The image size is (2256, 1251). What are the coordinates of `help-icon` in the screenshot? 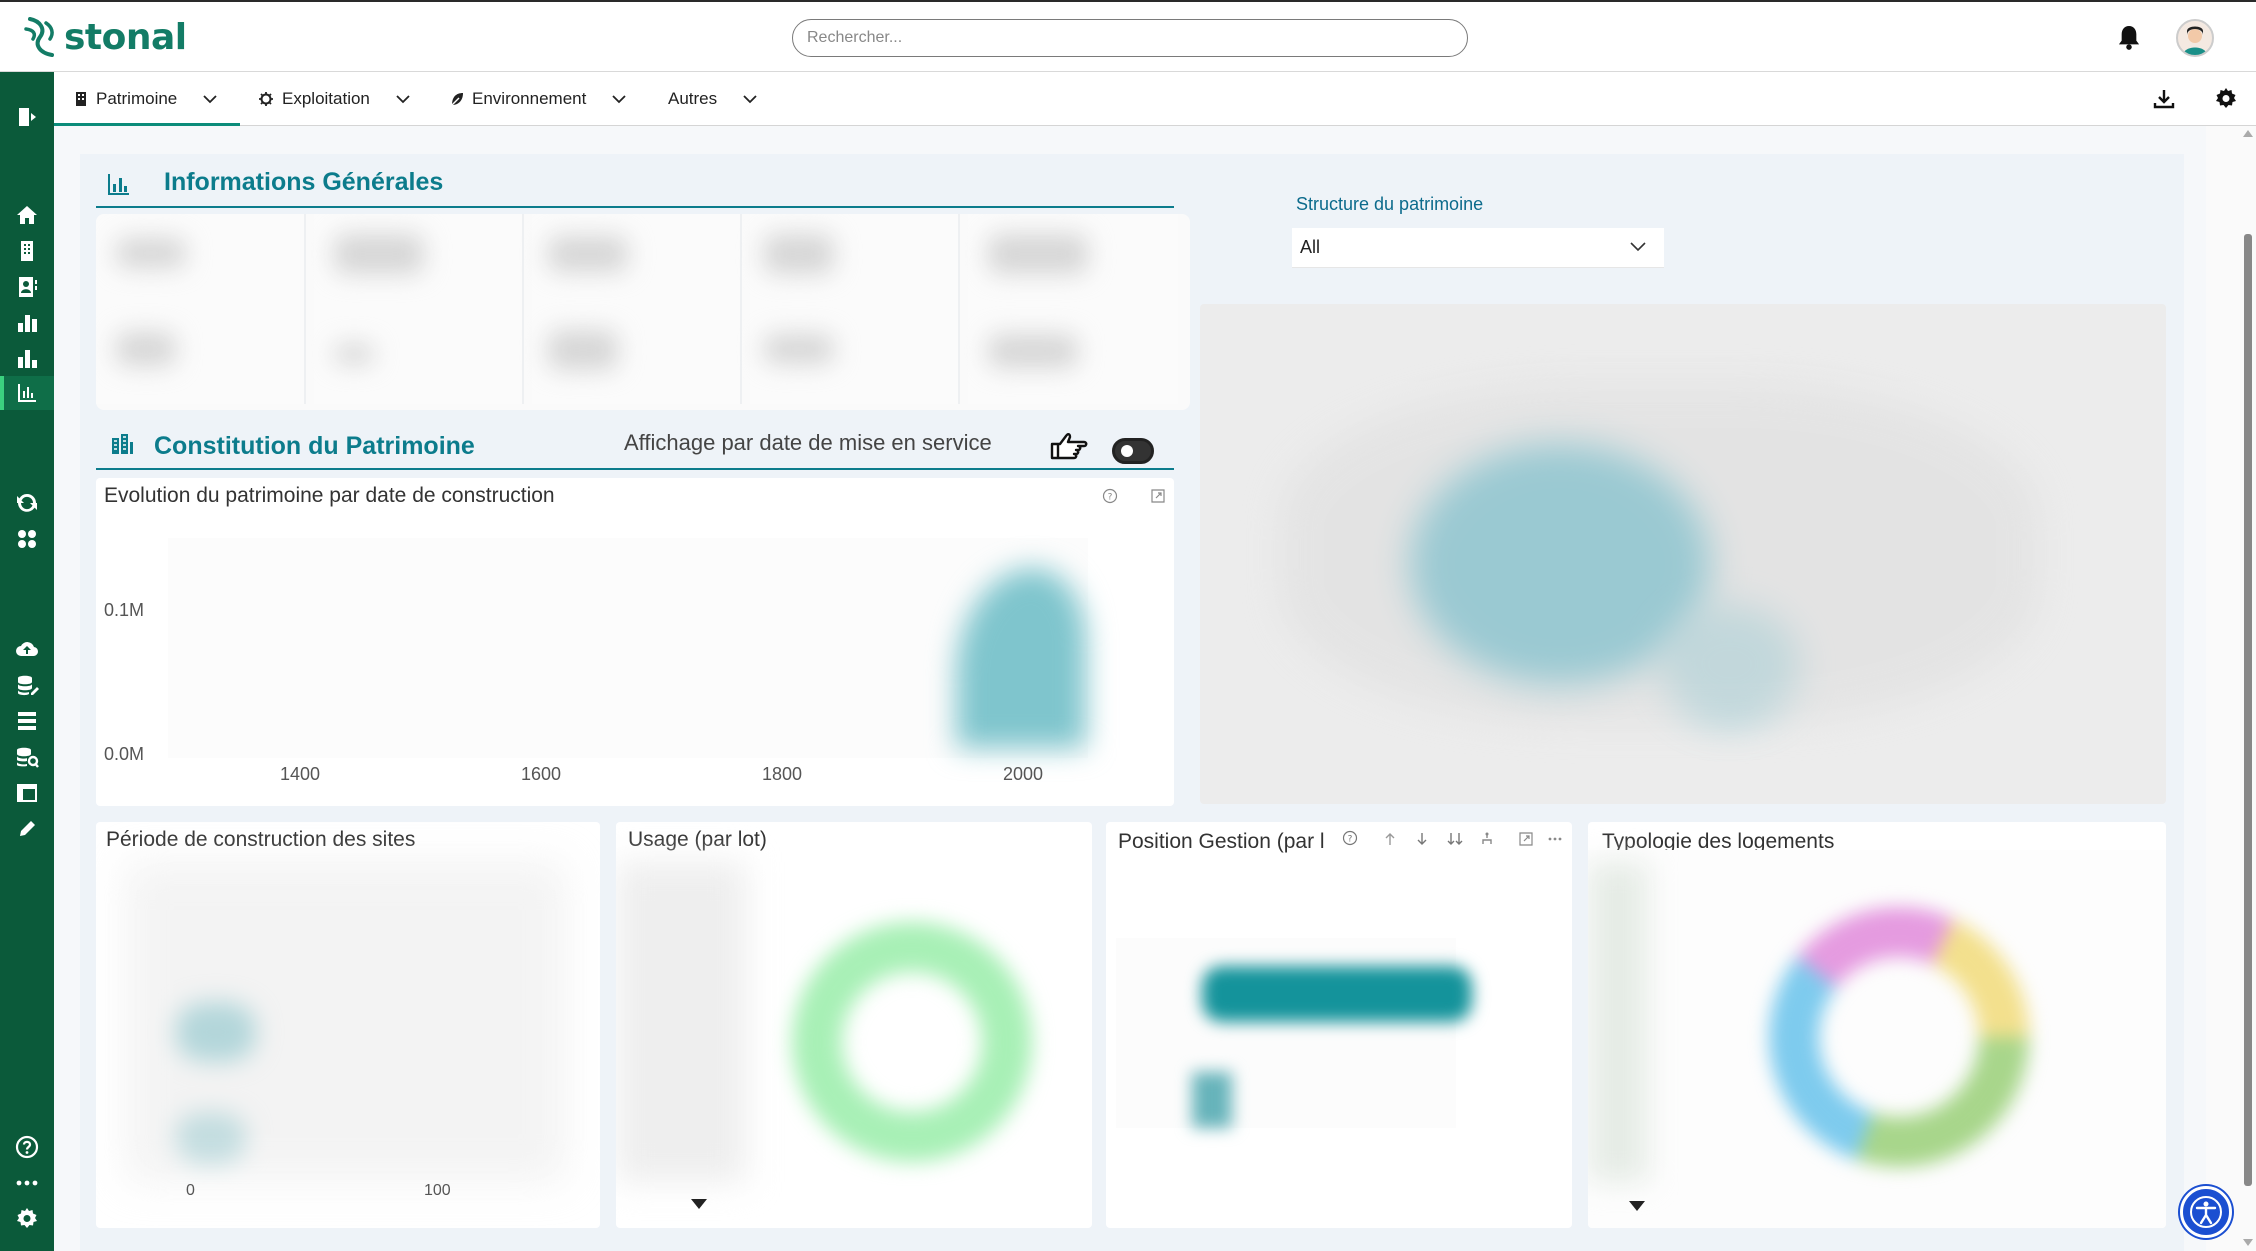 It's located at (27, 1147).